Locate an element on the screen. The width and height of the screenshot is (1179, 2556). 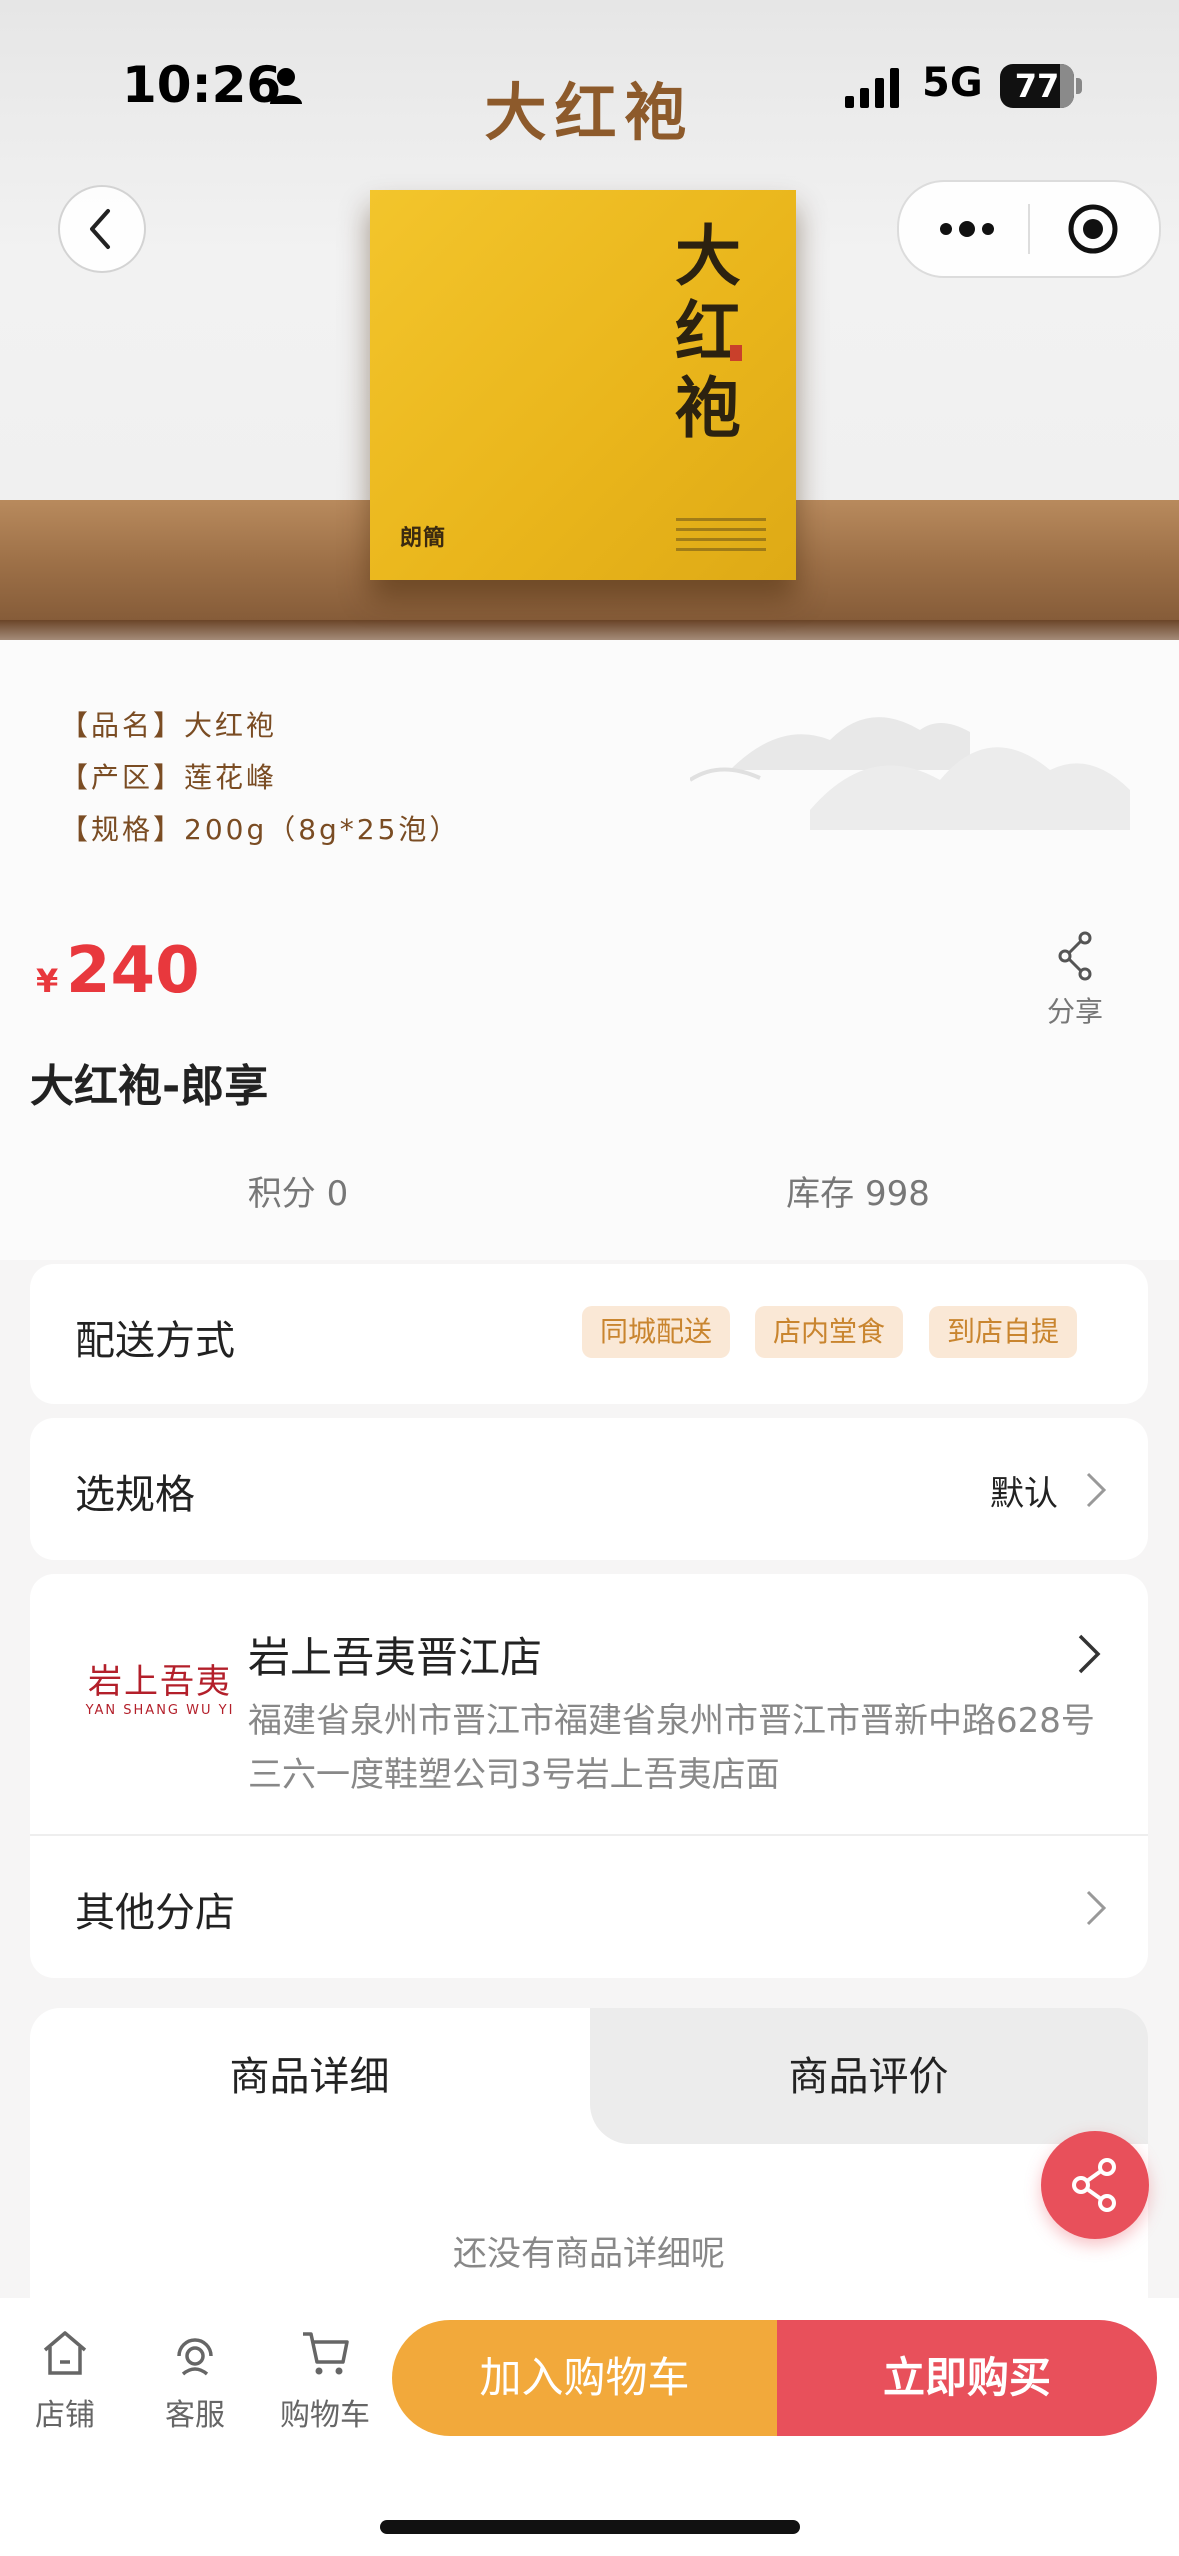
miniprogram-capsule is located at coordinates (1029, 229).